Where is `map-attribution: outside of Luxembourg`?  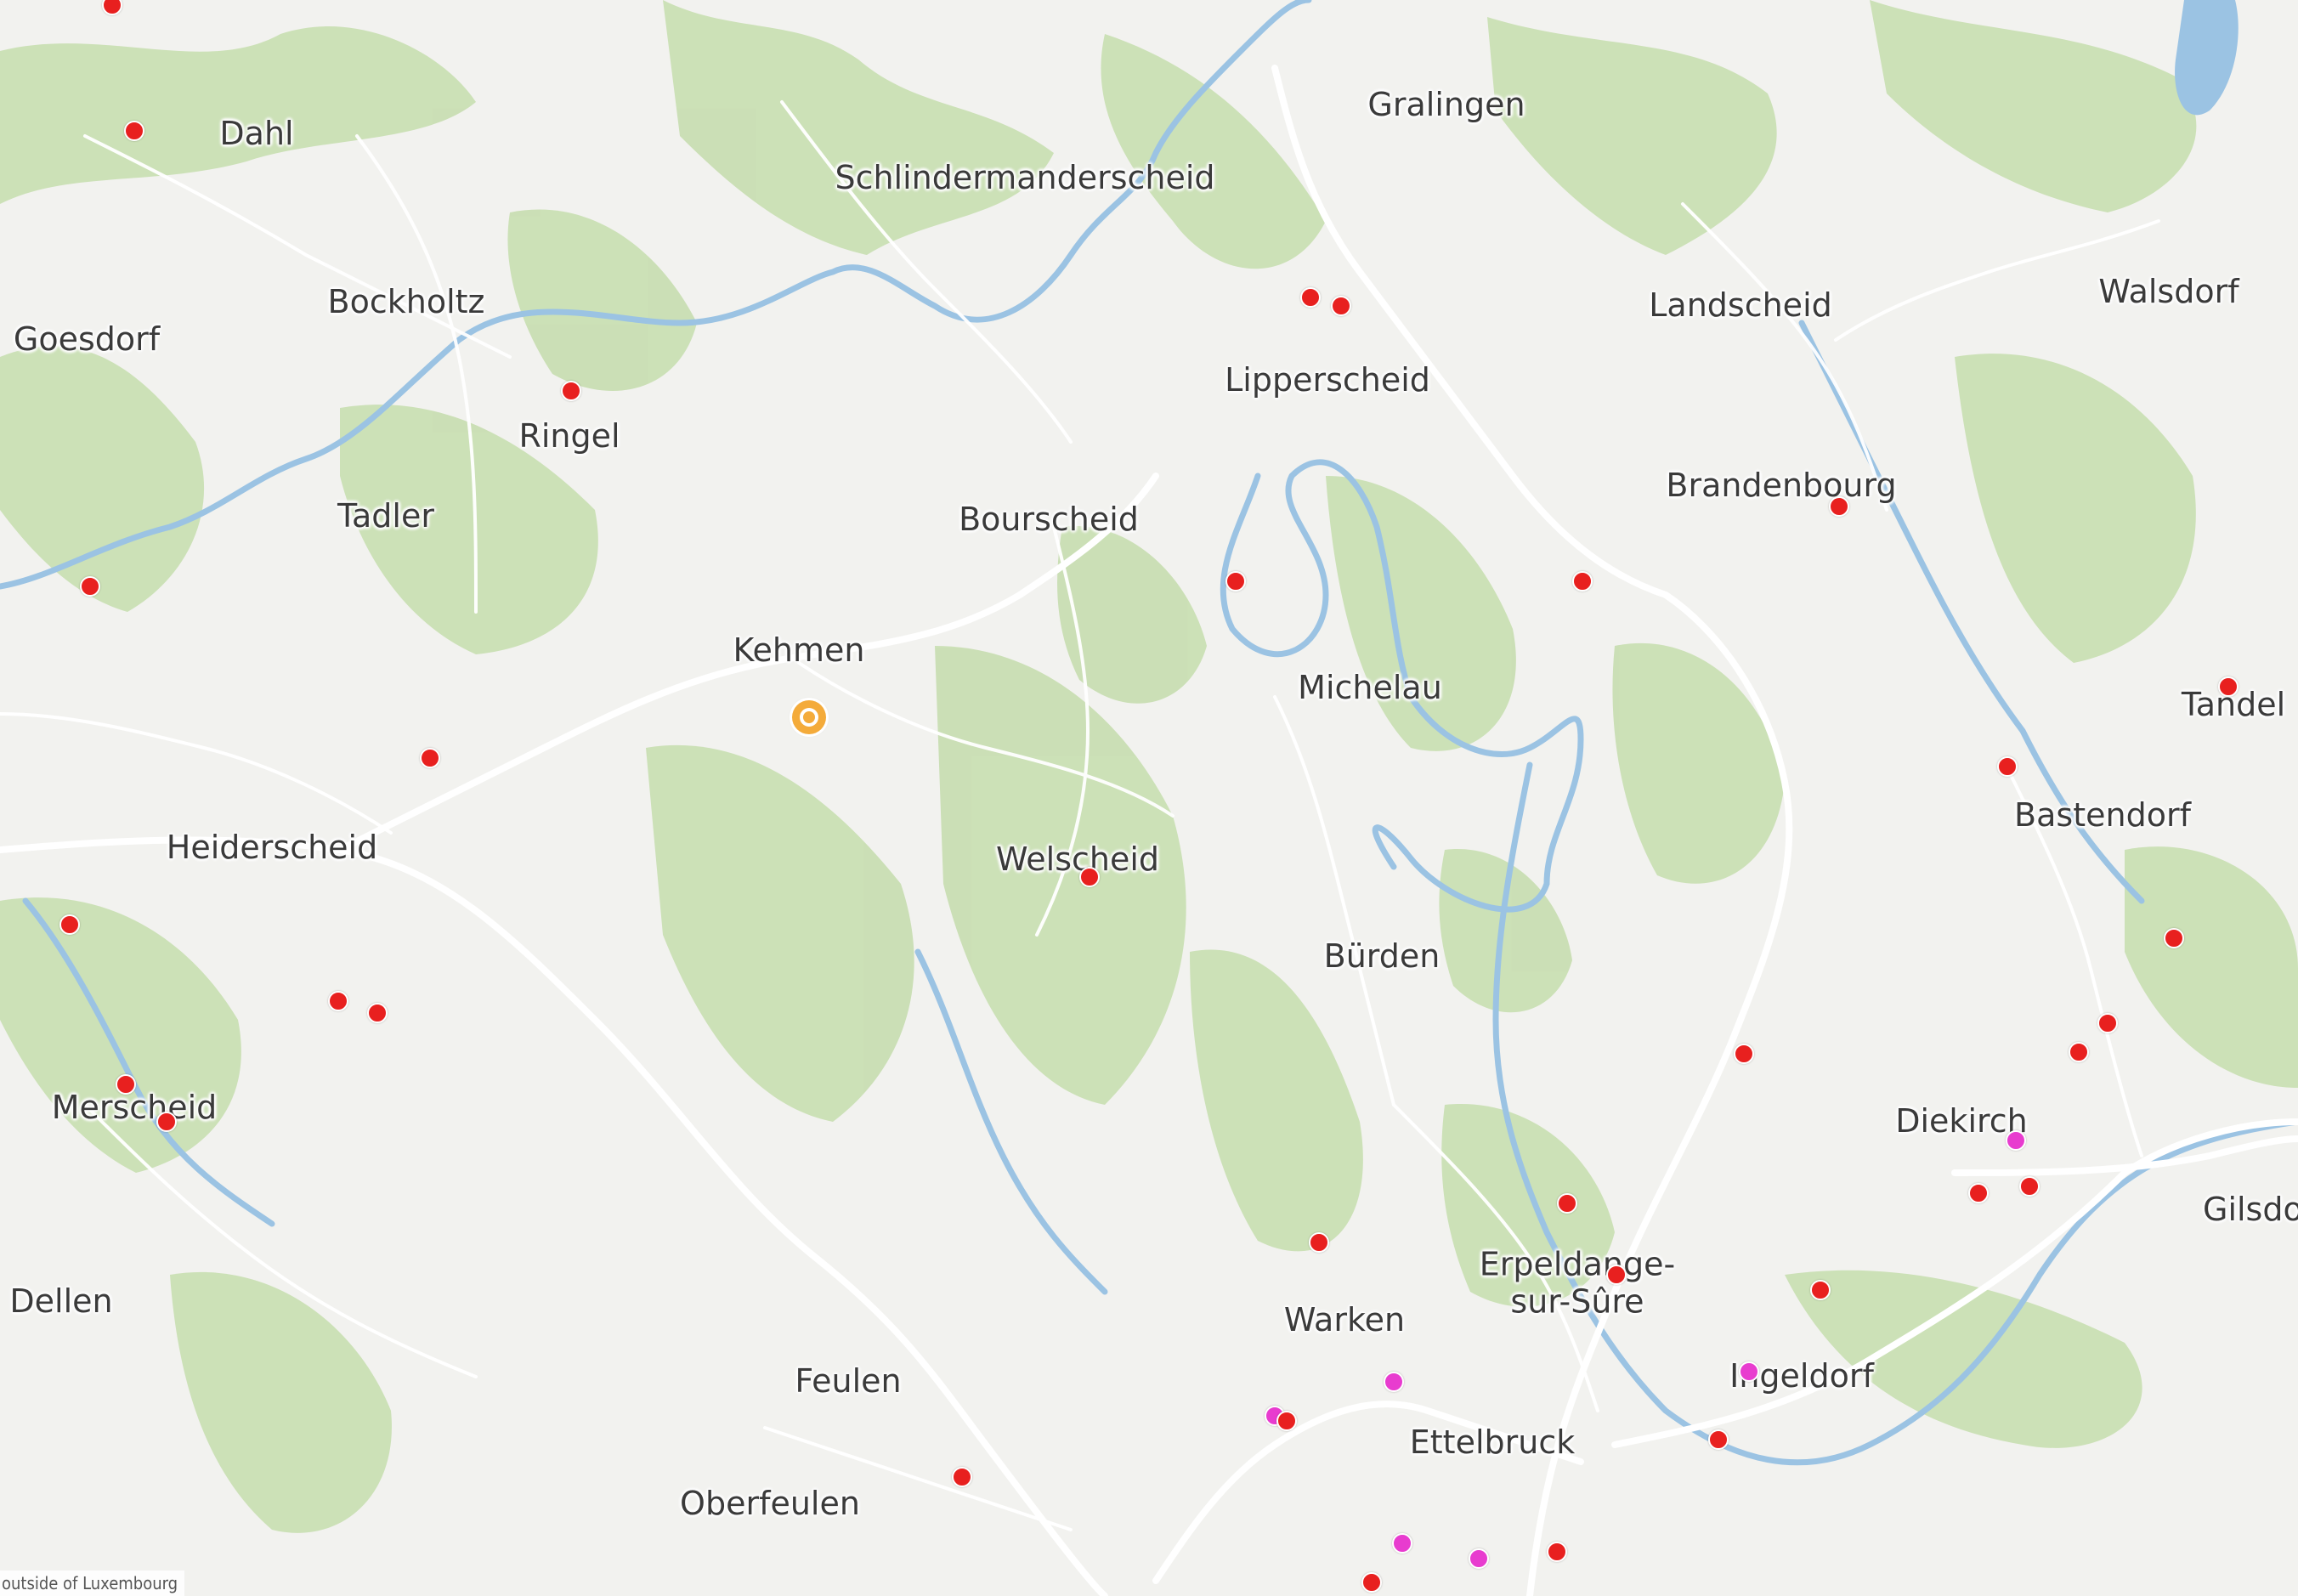
map-attribution: outside of Luxembourg is located at coordinates (93, 1584).